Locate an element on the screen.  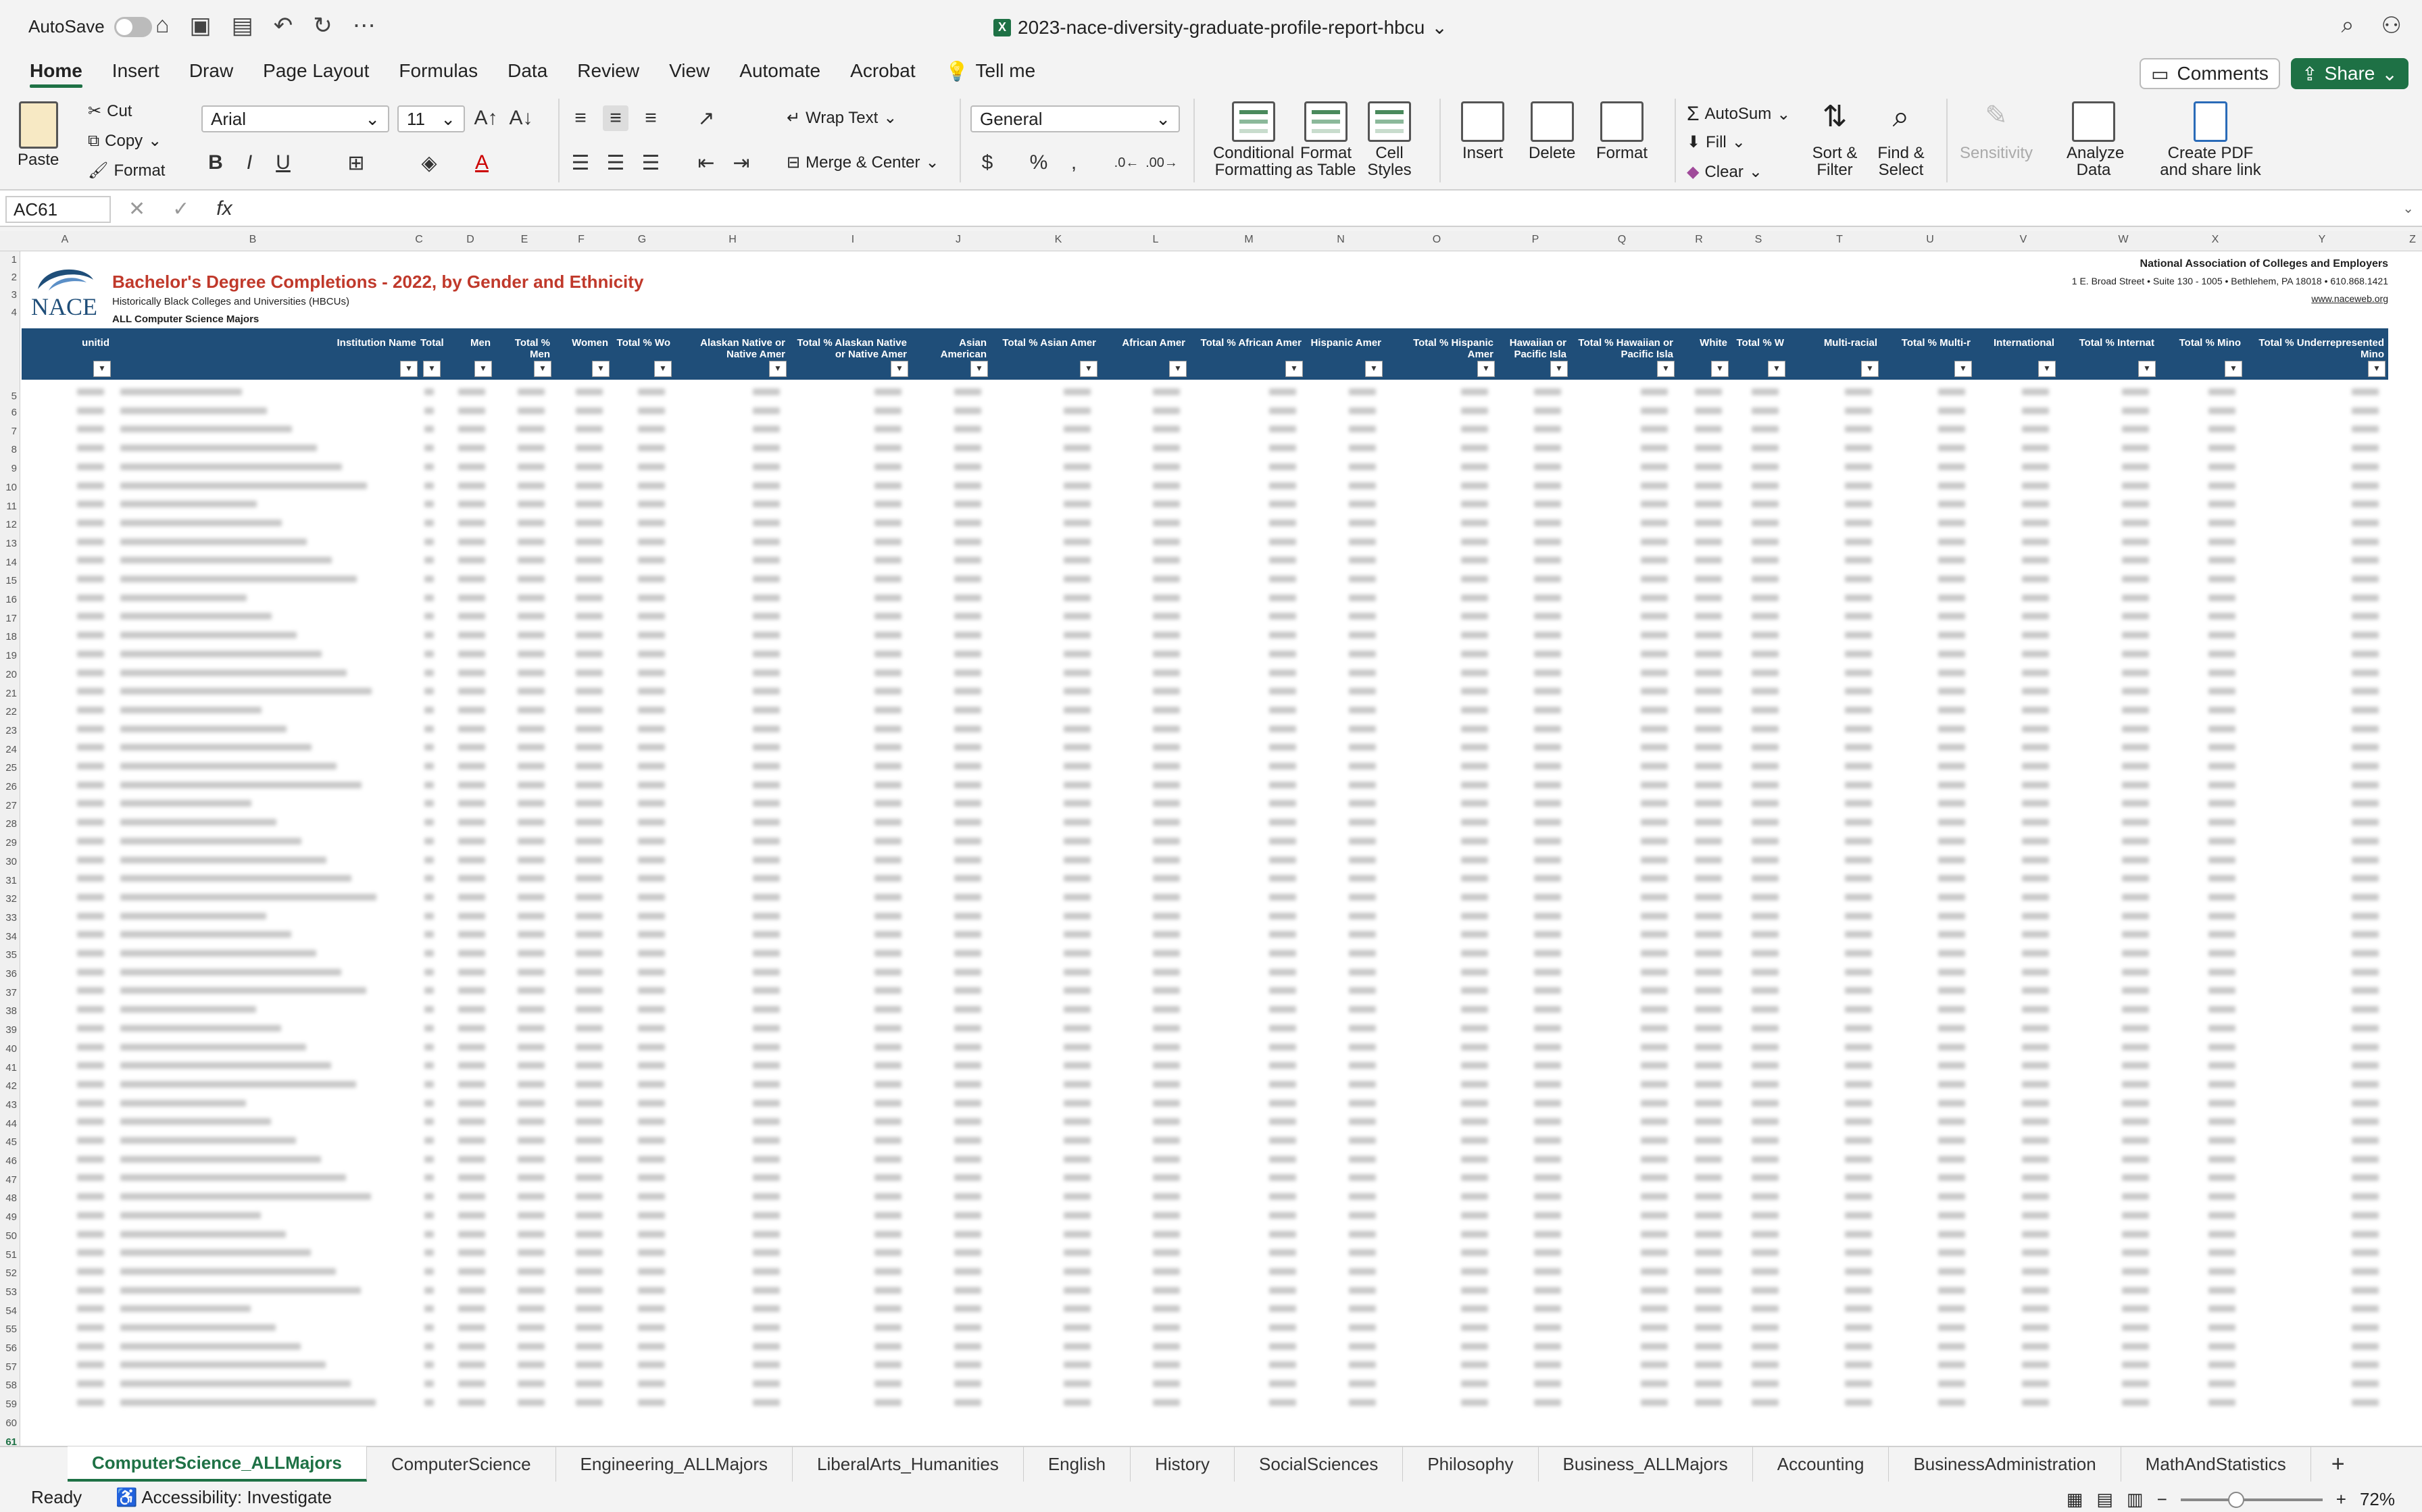
row-header: 58 is located at coordinates (11, 1386).